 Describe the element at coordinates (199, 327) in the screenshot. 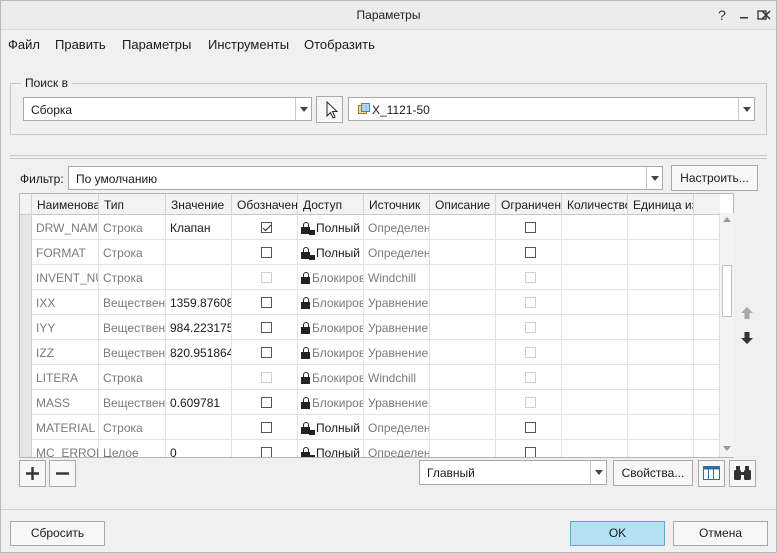

I see `cell-value: 984.223175` at that location.